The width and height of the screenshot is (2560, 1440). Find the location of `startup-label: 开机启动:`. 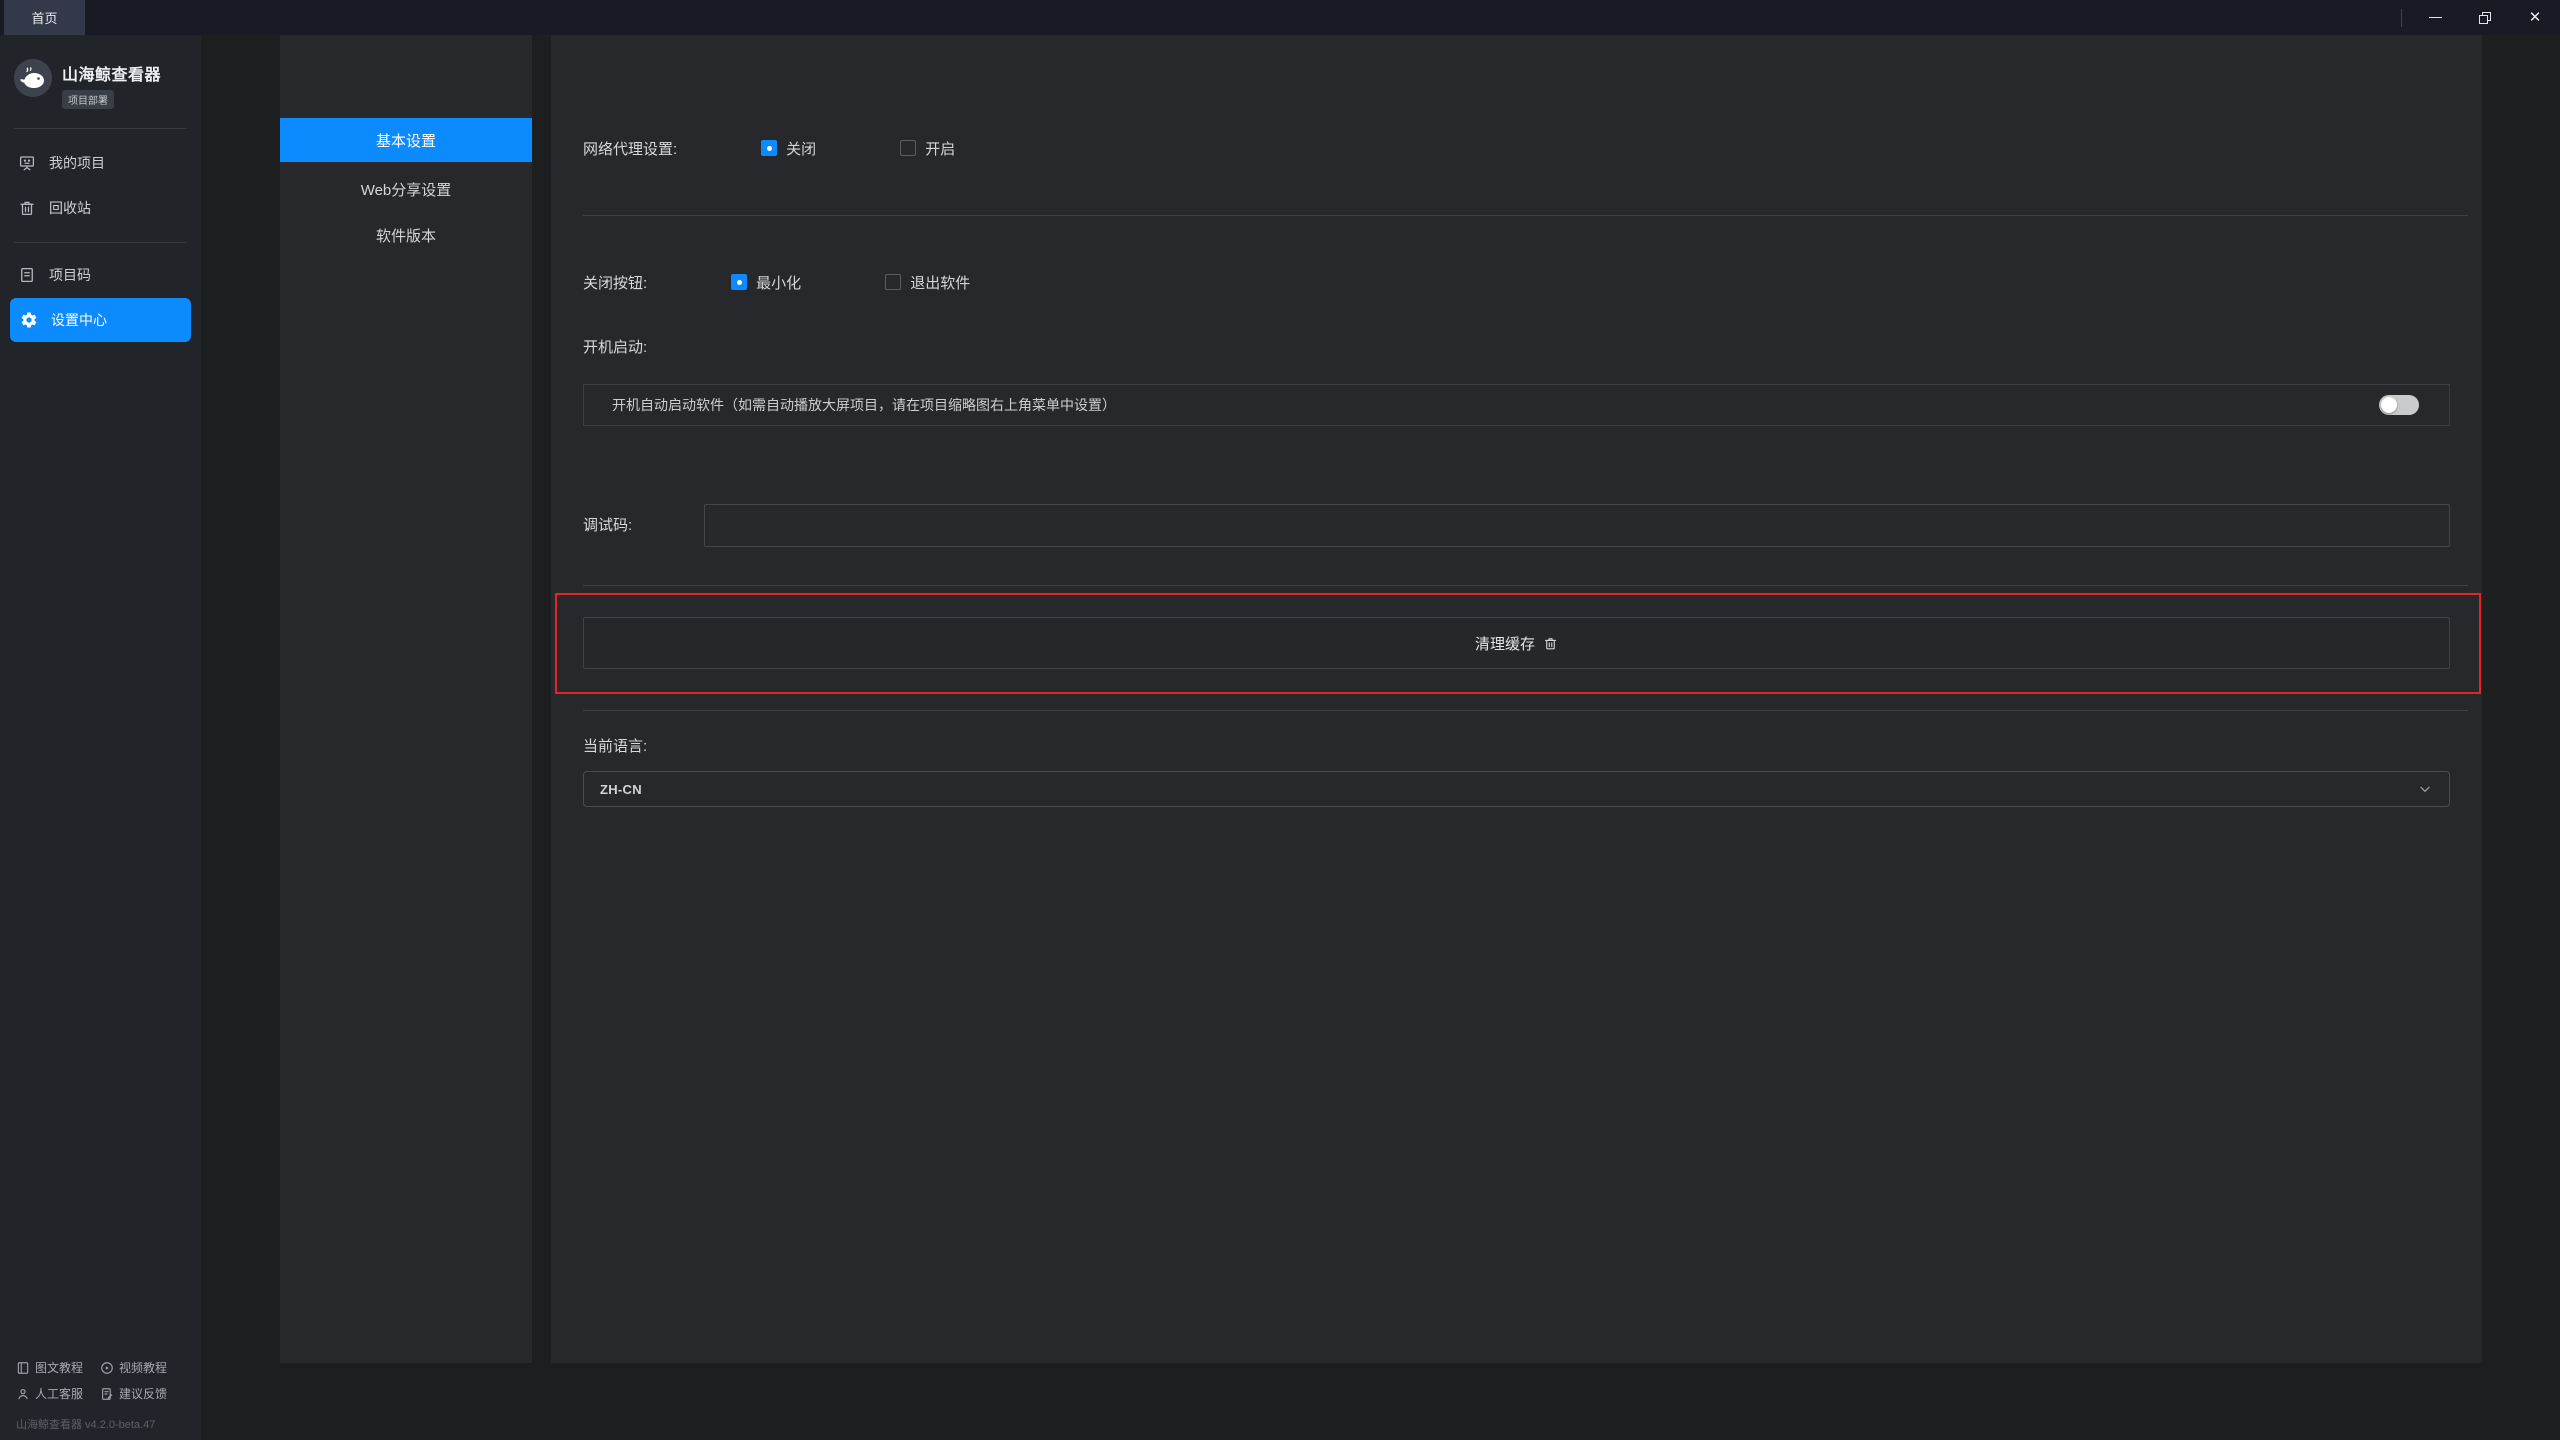

startup-label: 开机启动: is located at coordinates (615, 347).